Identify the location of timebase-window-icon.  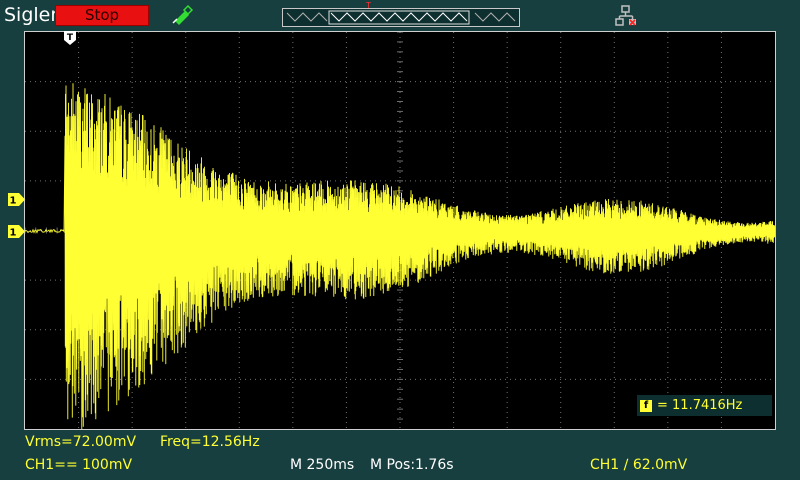
(401, 17).